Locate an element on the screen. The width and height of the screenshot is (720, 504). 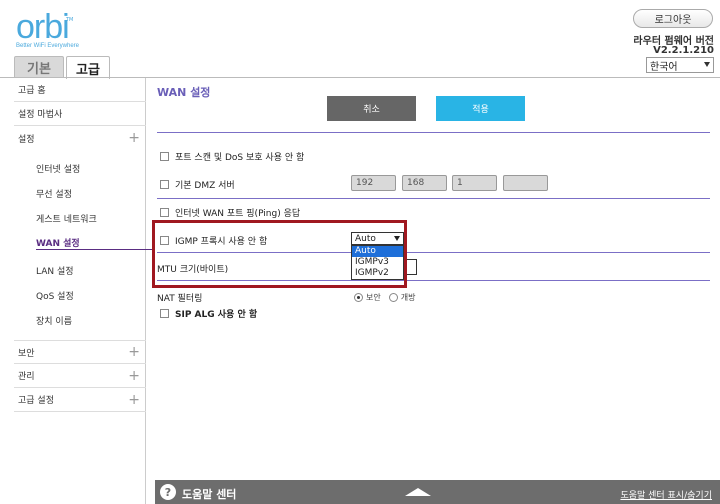
nat-label: NAT 필터링 is located at coordinates (180, 299).